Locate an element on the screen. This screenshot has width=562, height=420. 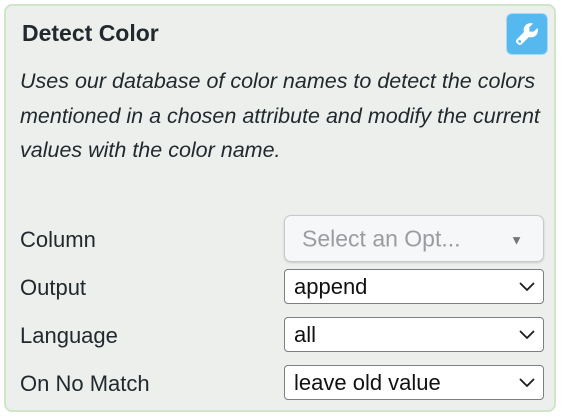
settings-button is located at coordinates (527, 34).